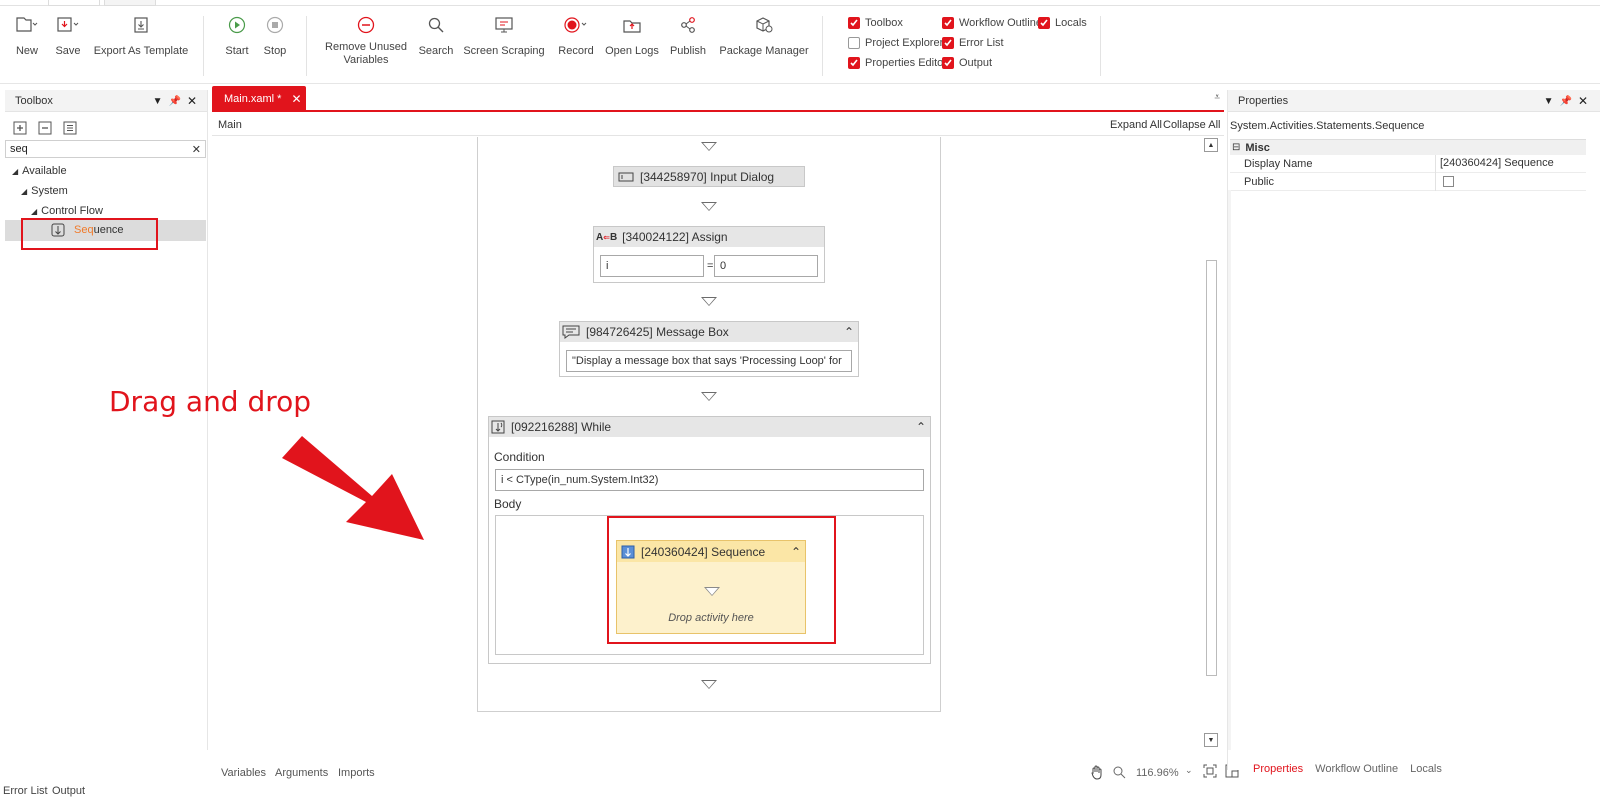 The width and height of the screenshot is (1600, 802). Describe the element at coordinates (992, 23) in the screenshot. I see `workflow-outline-toggle: Workflow Outline` at that location.